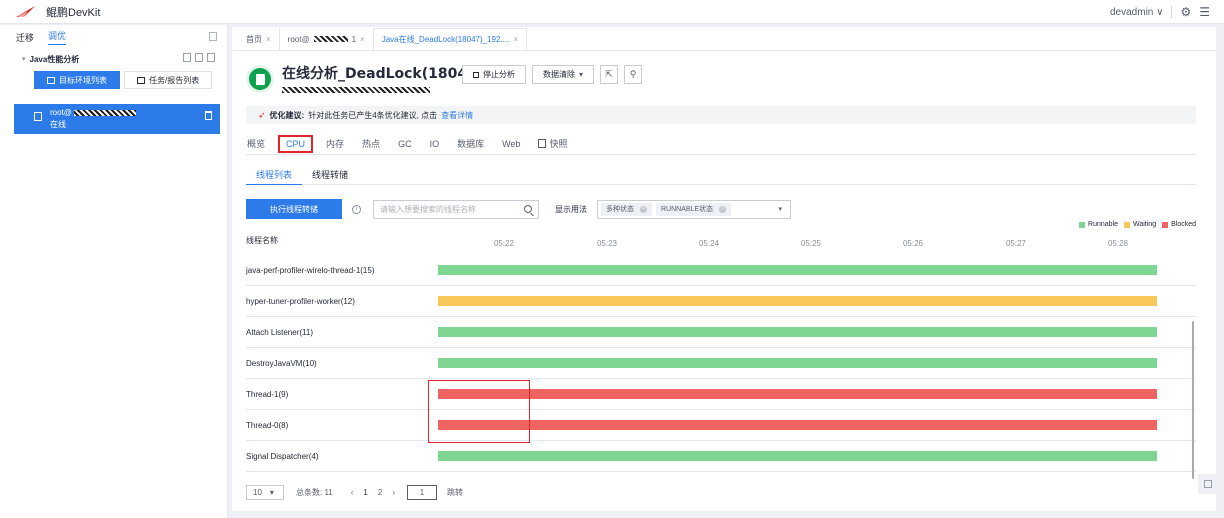 The width and height of the screenshot is (1224, 518). What do you see at coordinates (1208, 484) in the screenshot?
I see `feedback-button` at bounding box center [1208, 484].